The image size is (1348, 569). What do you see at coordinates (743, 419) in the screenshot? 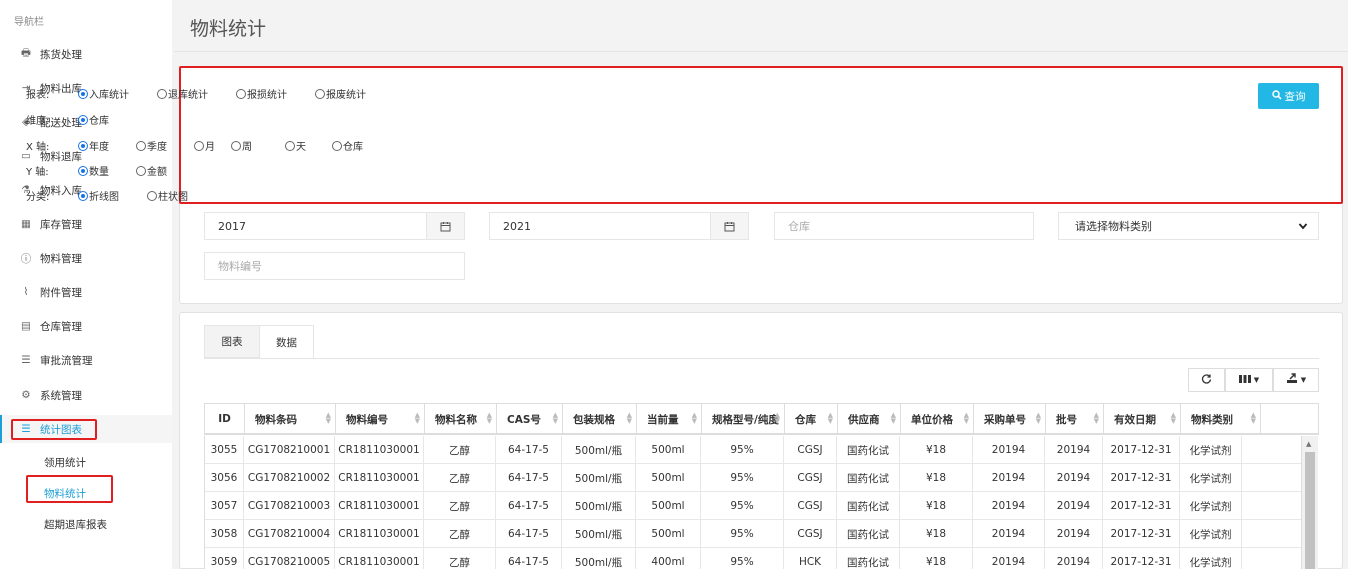
I see `column-header: 规格型号/纯度 ▲ ▼` at bounding box center [743, 419].